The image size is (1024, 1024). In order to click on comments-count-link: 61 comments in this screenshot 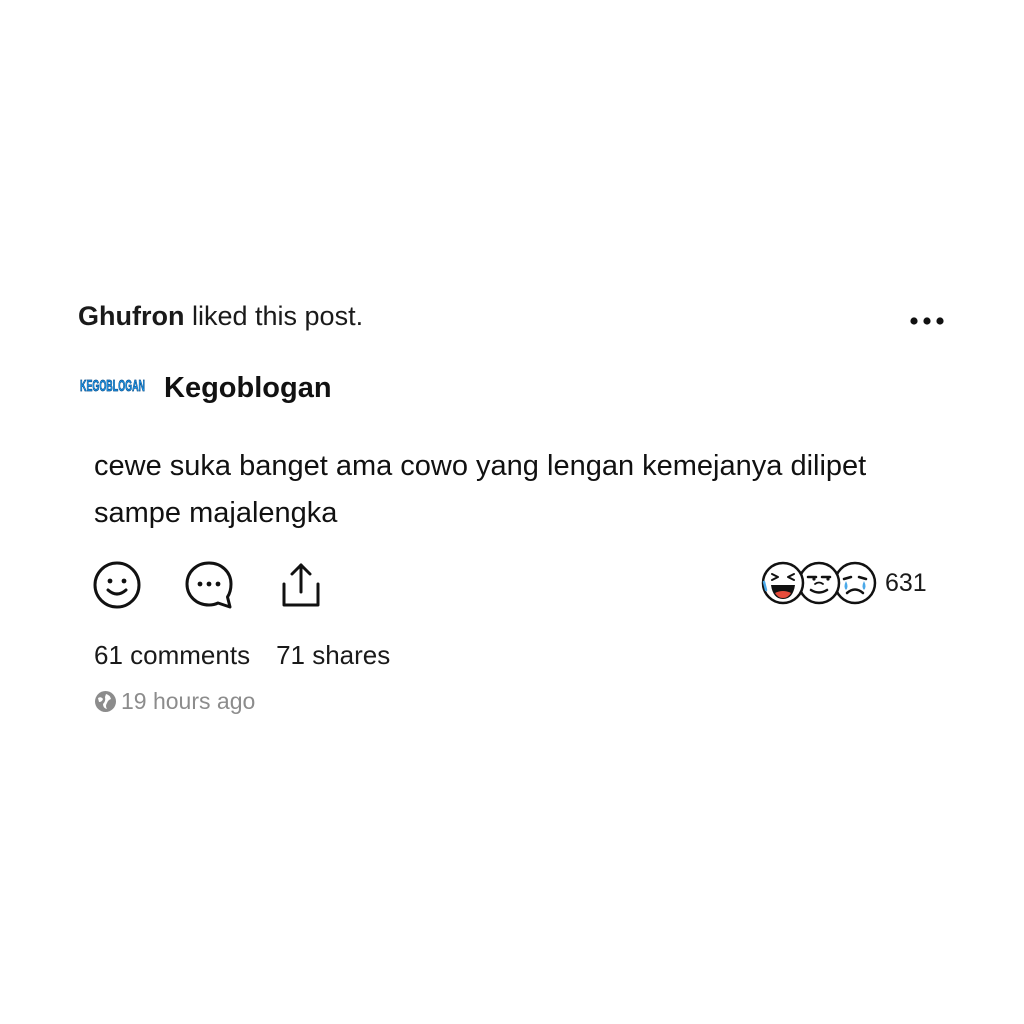, I will do `click(172, 655)`.